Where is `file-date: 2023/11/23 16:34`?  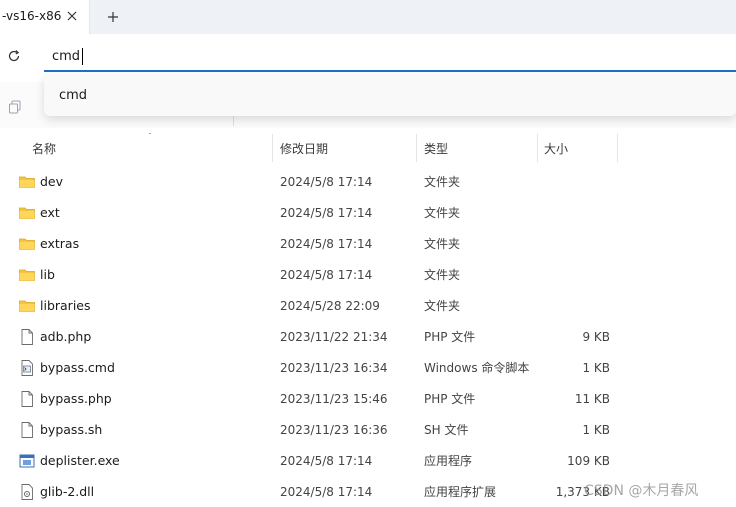
file-date: 2023/11/23 16:34 is located at coordinates (334, 367).